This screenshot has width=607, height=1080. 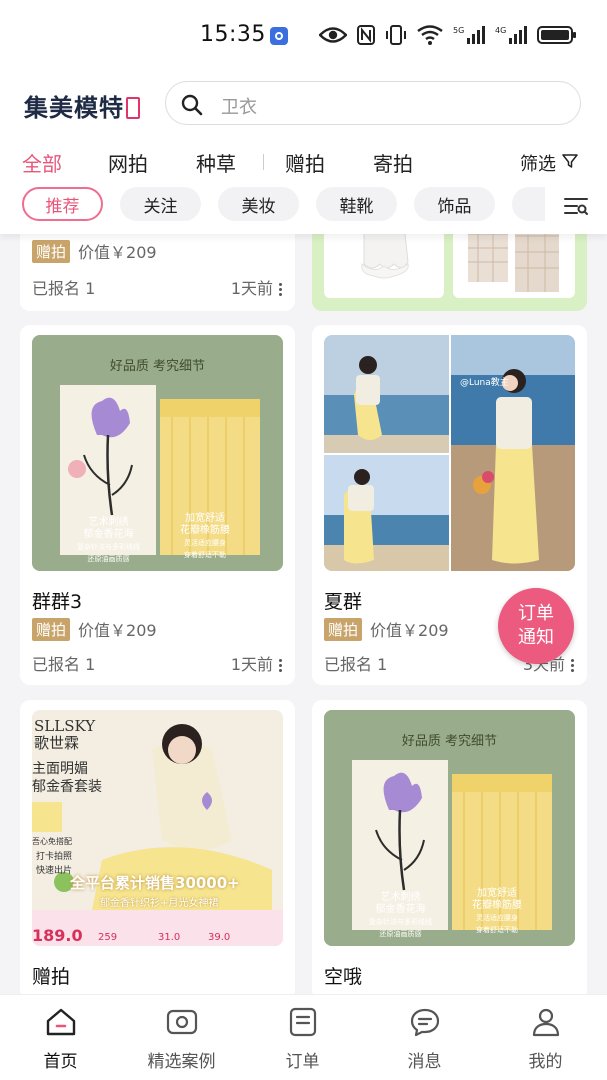 I want to click on post-title: 赠拍, so click(x=51, y=977).